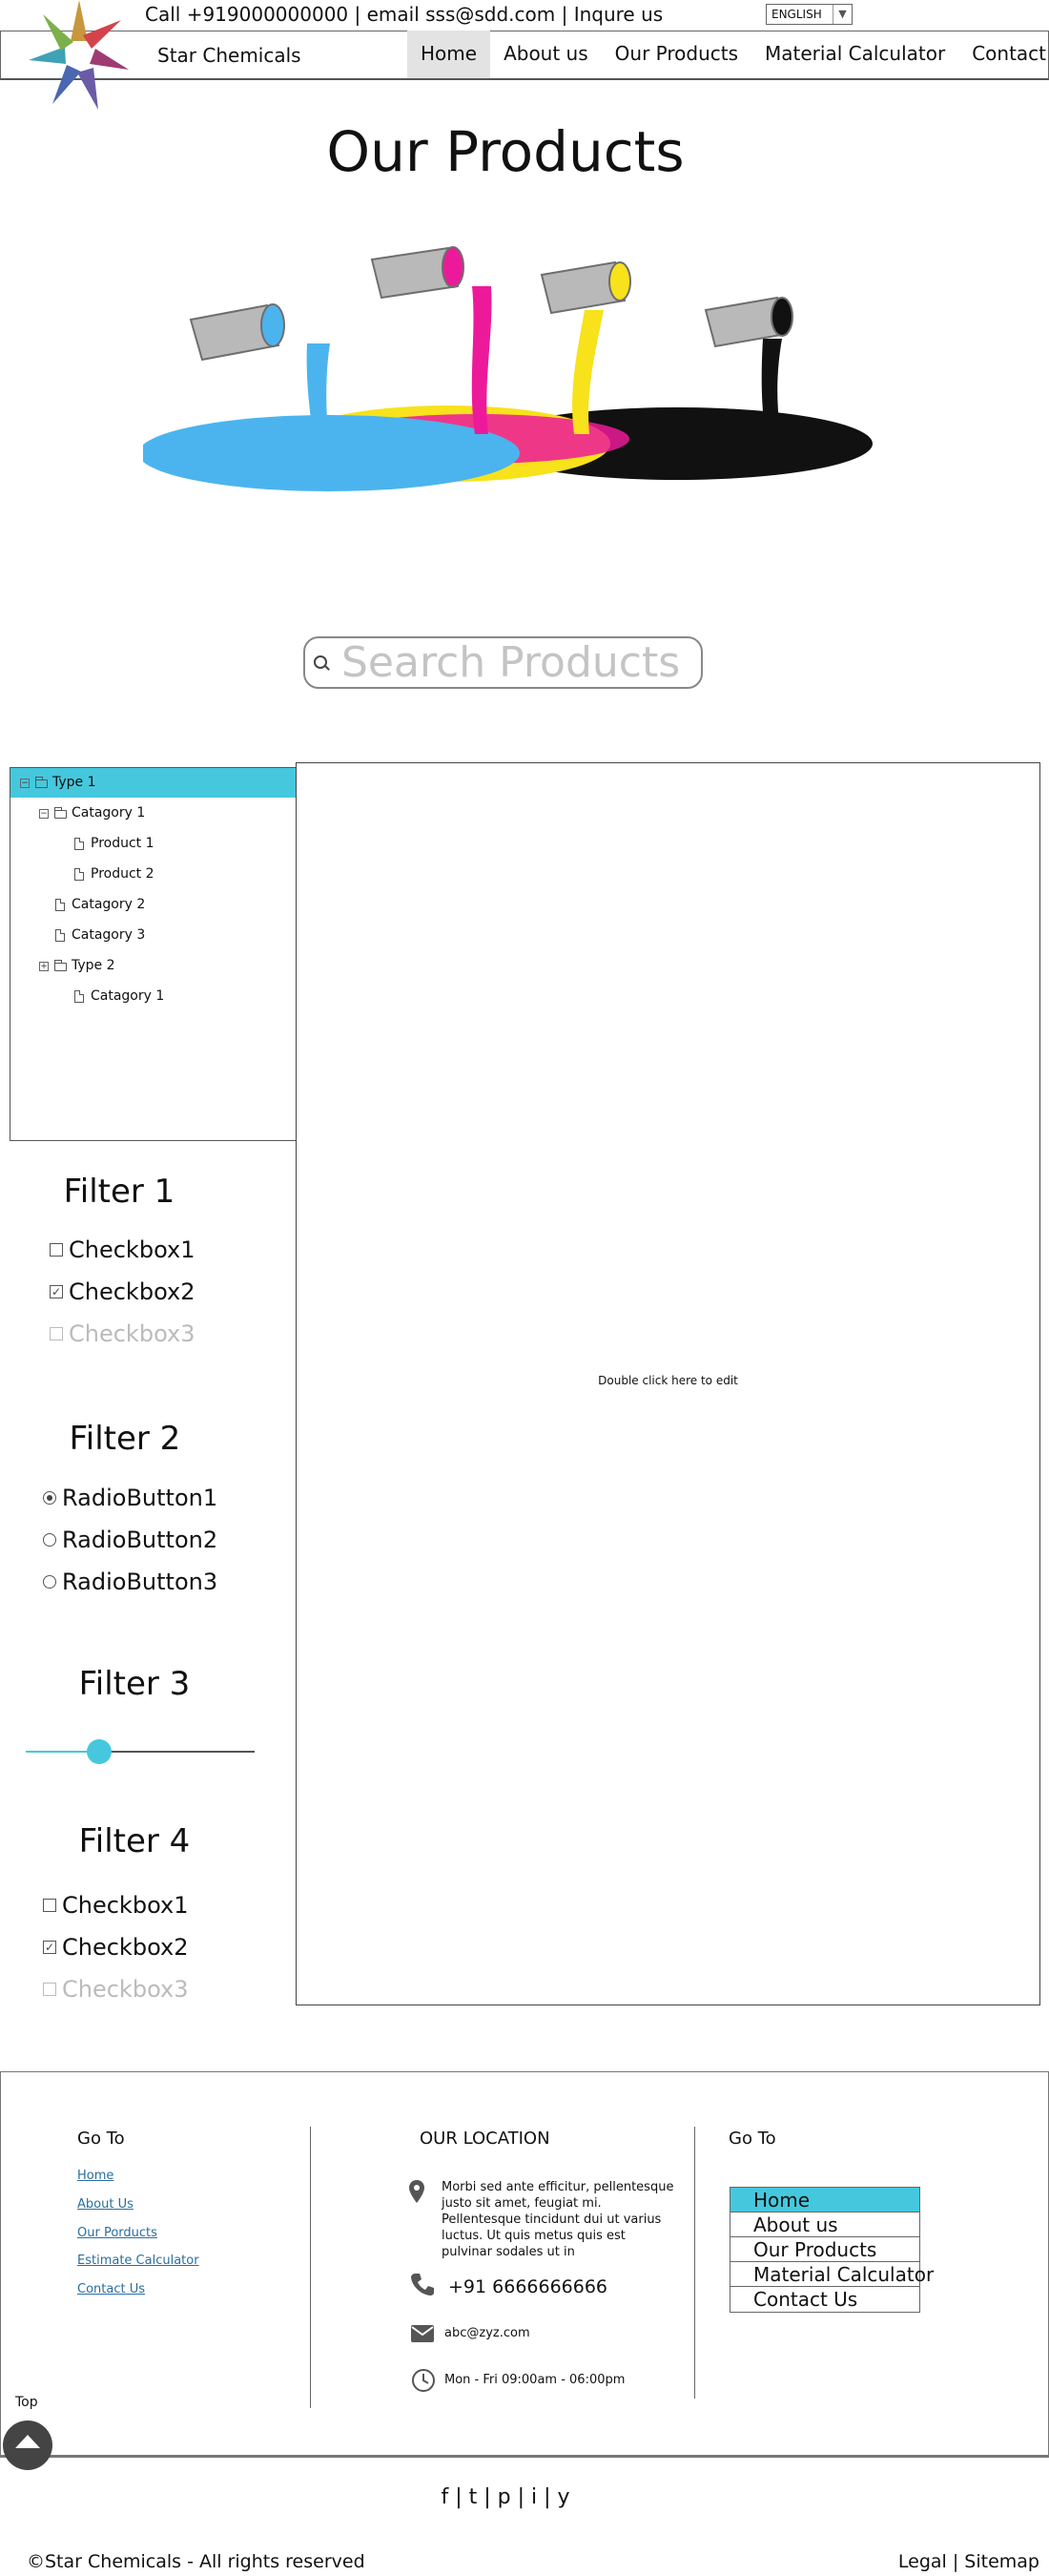 This screenshot has width=1049, height=2576. I want to click on filter-3-title: Filter 3, so click(134, 1684).